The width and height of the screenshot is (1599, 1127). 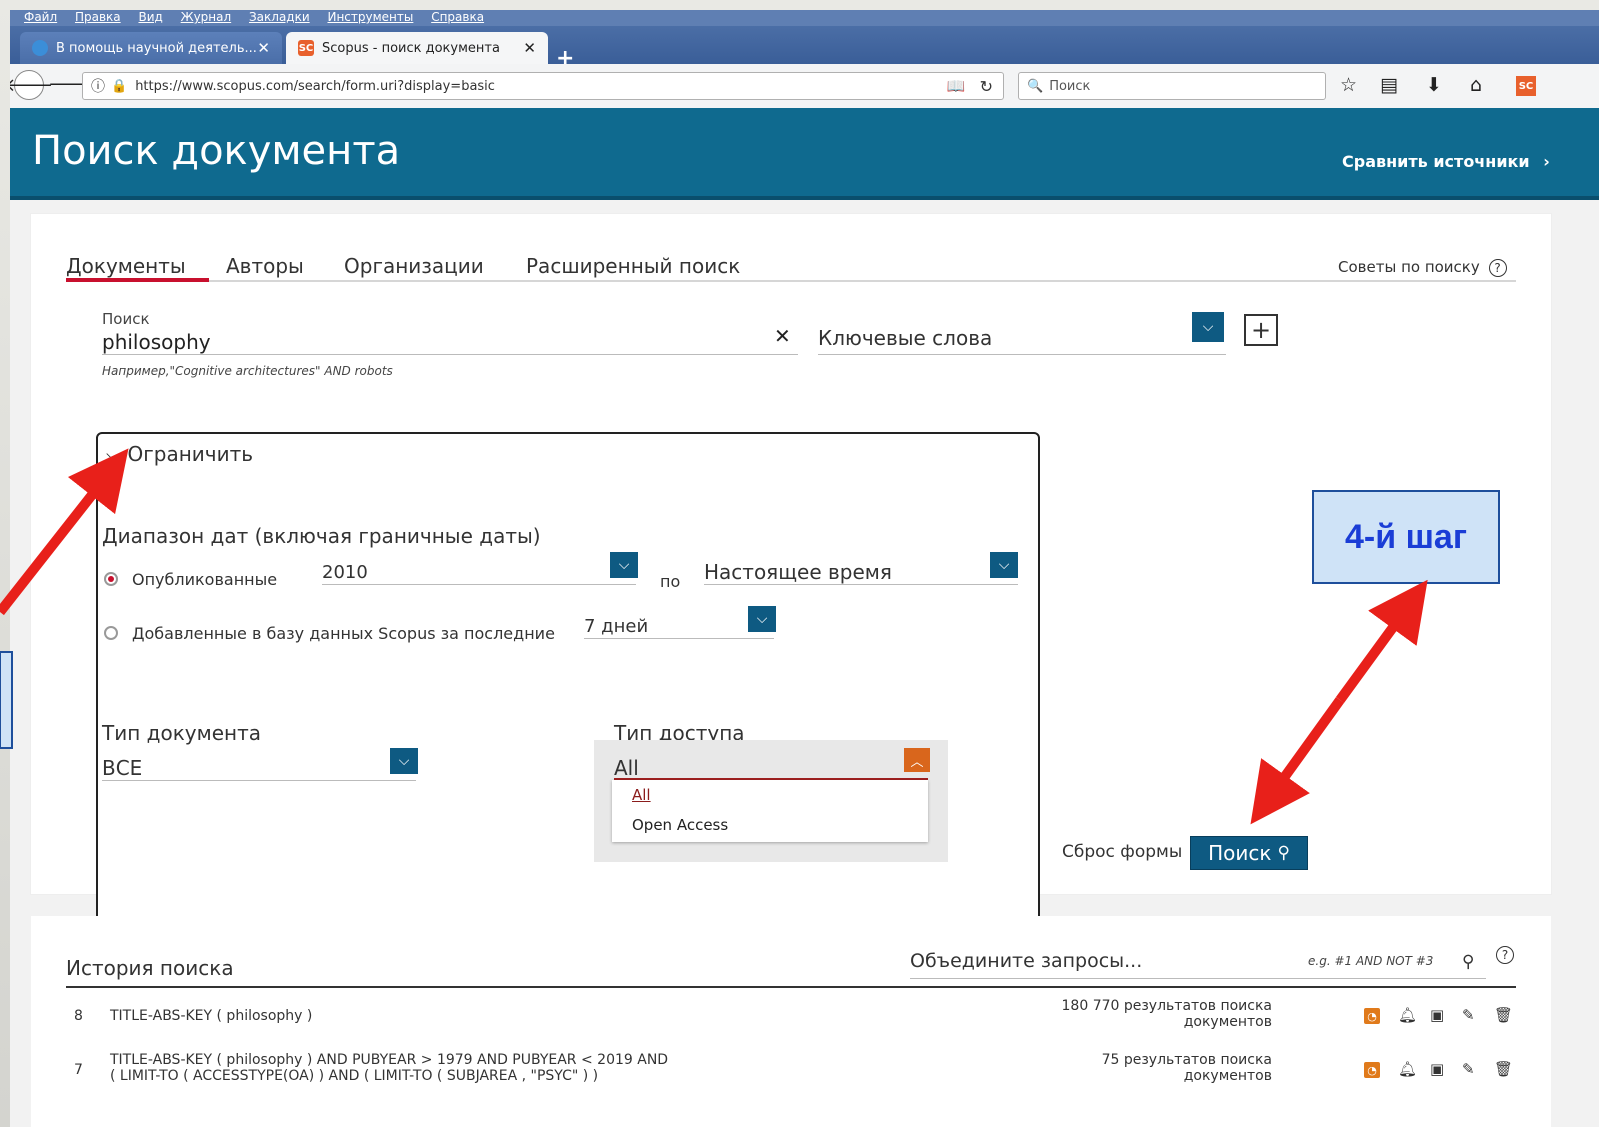 I want to click on arrow-to-step-box, so click(x=1381, y=641).